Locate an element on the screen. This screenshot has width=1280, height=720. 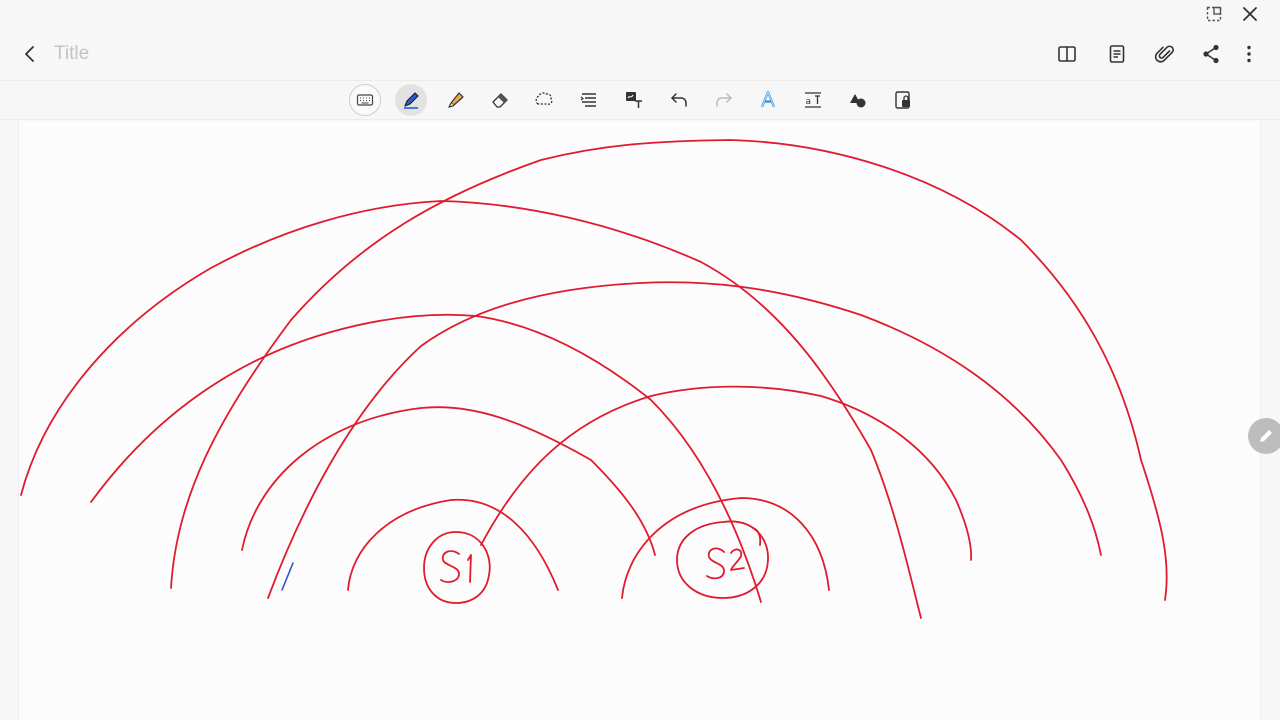
floating-pen-button is located at coordinates (1264, 436).